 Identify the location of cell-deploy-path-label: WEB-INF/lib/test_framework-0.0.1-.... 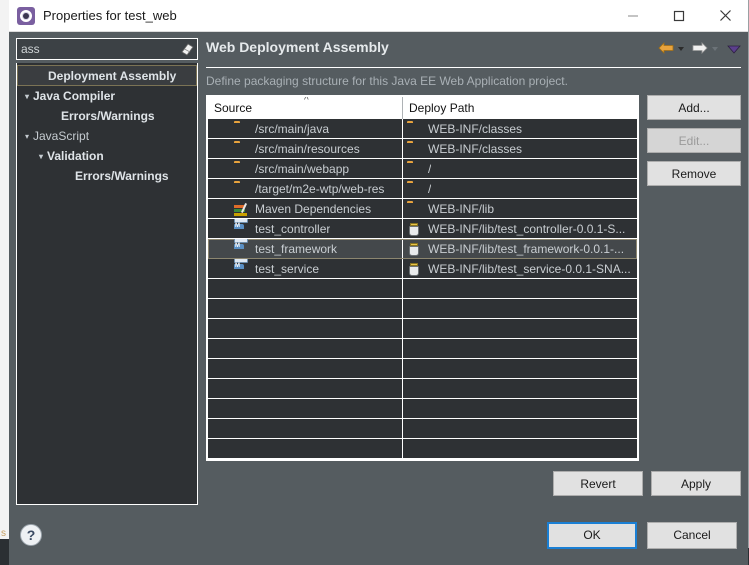
(526, 248).